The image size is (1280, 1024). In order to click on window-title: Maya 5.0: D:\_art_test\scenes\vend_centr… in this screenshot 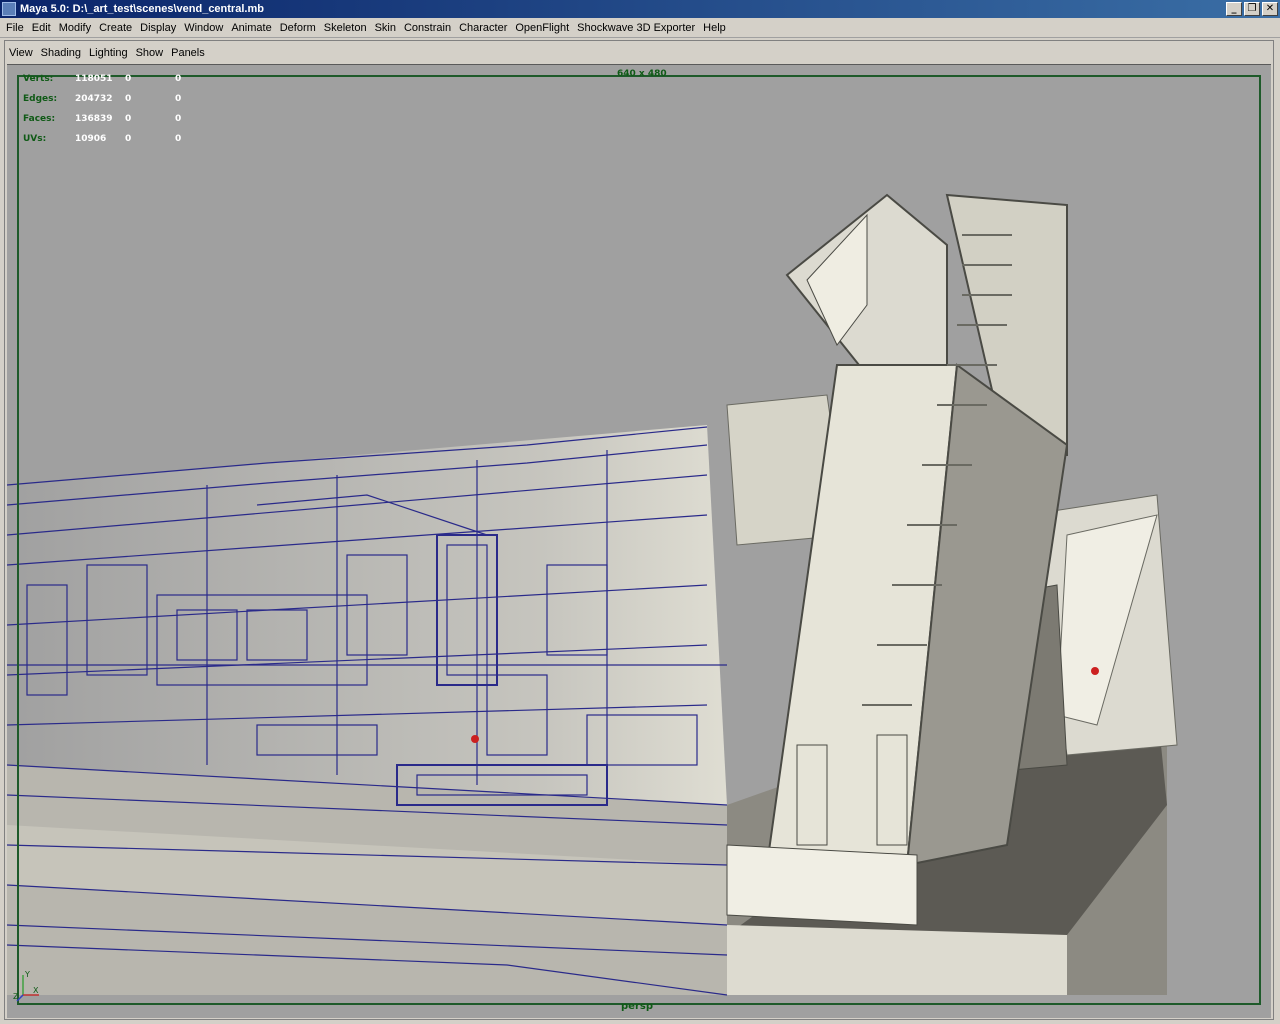, I will do `click(142, 9)`.